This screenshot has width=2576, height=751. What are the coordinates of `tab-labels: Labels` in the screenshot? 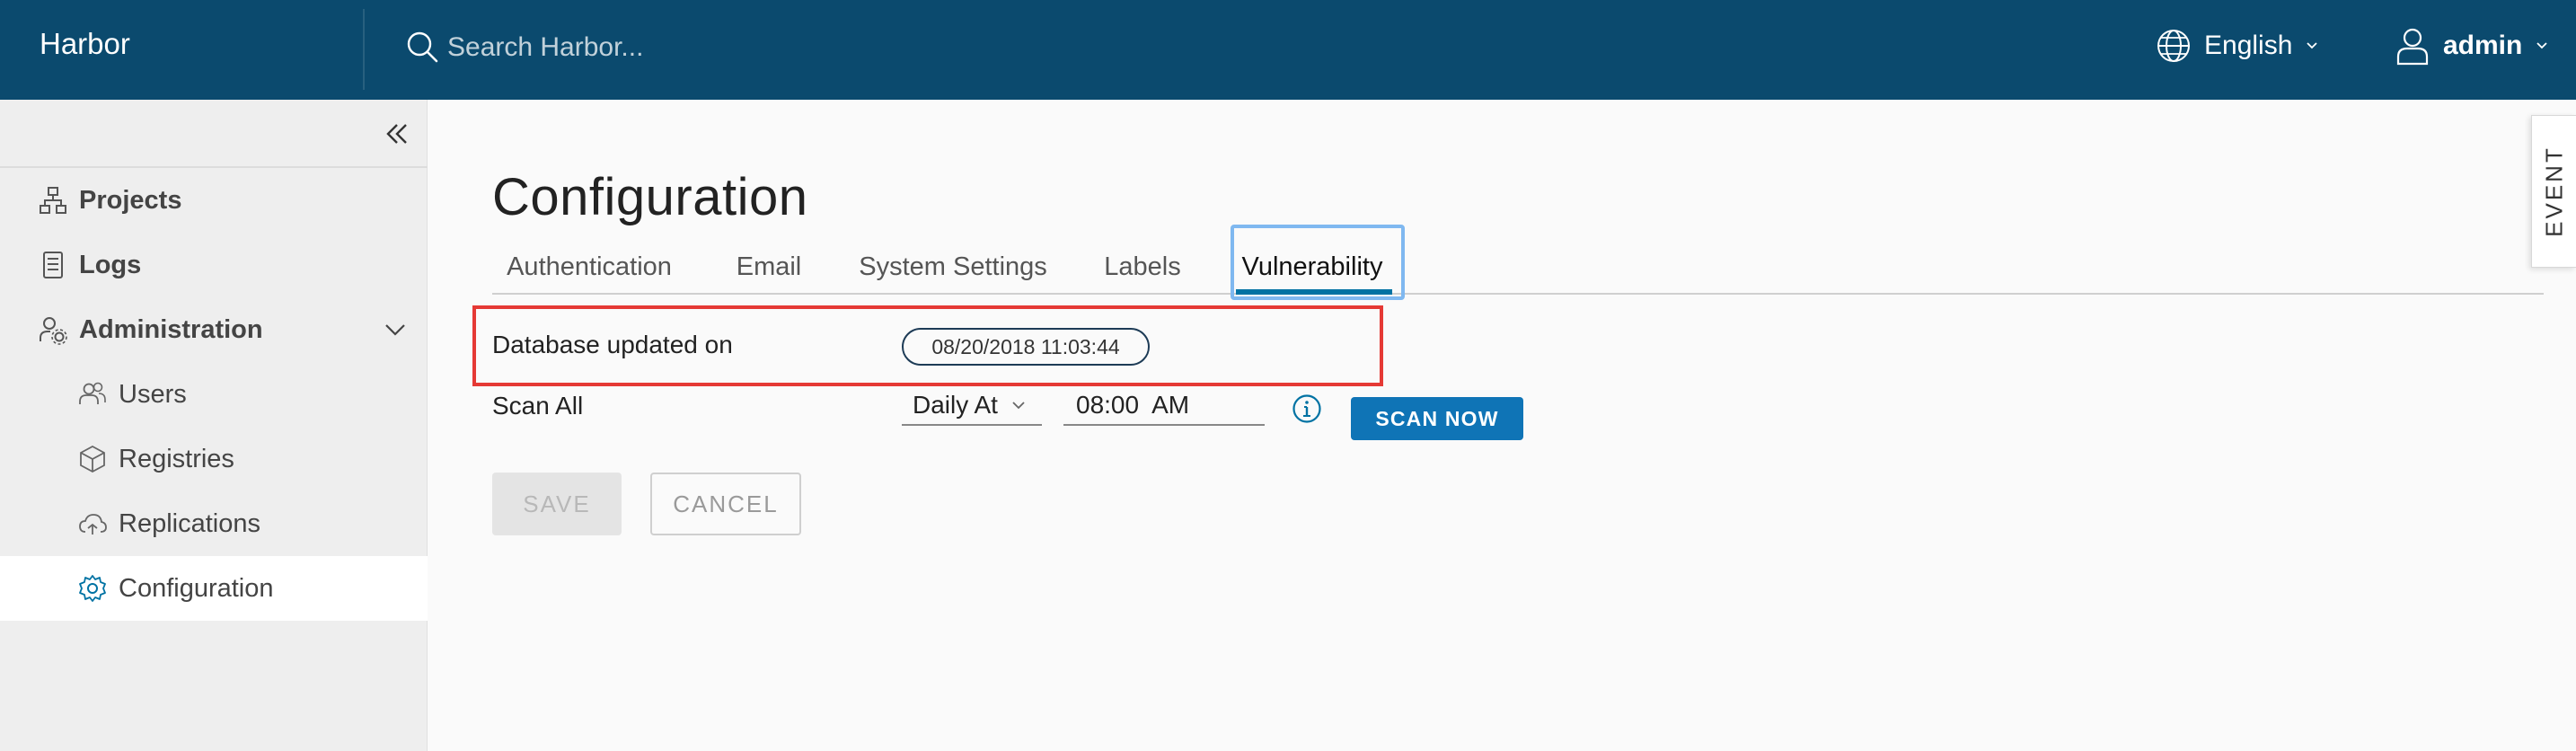 It's located at (1142, 267).